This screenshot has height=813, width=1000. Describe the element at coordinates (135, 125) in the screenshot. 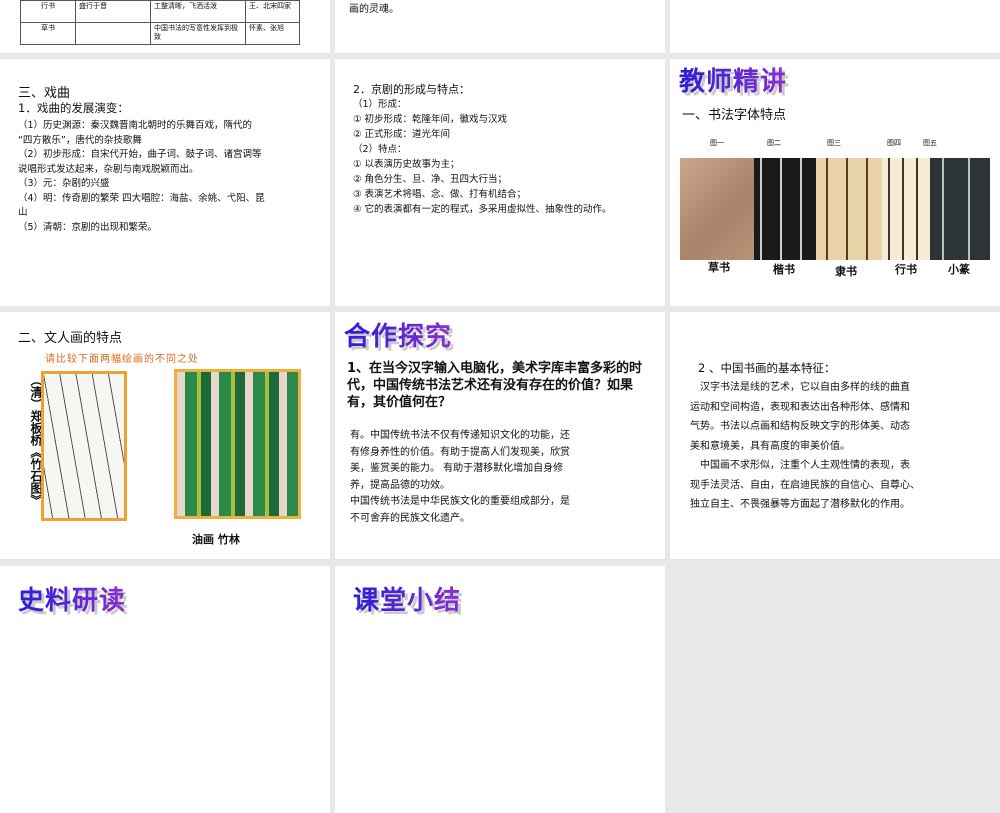

I see `line: （1）历史渊源：秦汉魏晋南北朝时的乐舞百戏，隋代的` at that location.